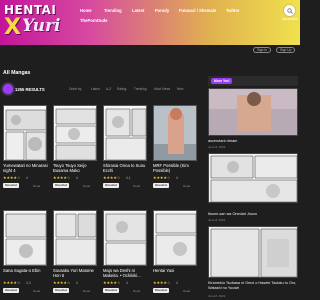  Describe the element at coordinates (28, 282) in the screenshot. I see `rating-value: 4.3` at that location.